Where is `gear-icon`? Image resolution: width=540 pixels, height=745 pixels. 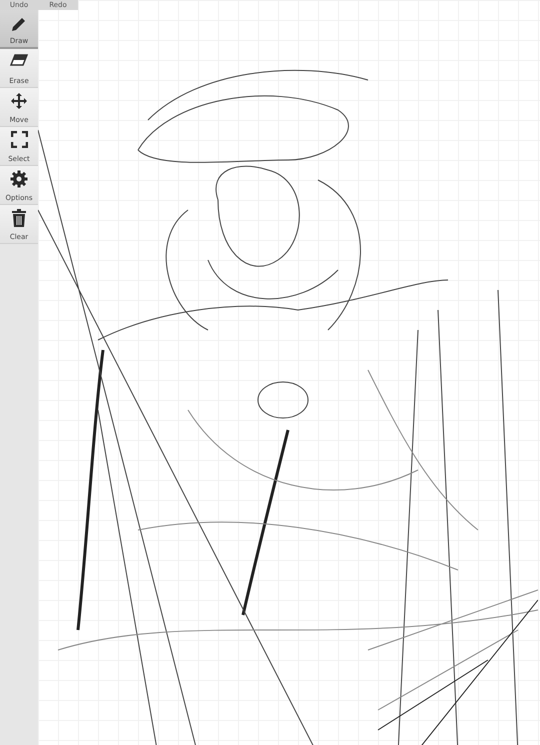
gear-icon is located at coordinates (19, 179).